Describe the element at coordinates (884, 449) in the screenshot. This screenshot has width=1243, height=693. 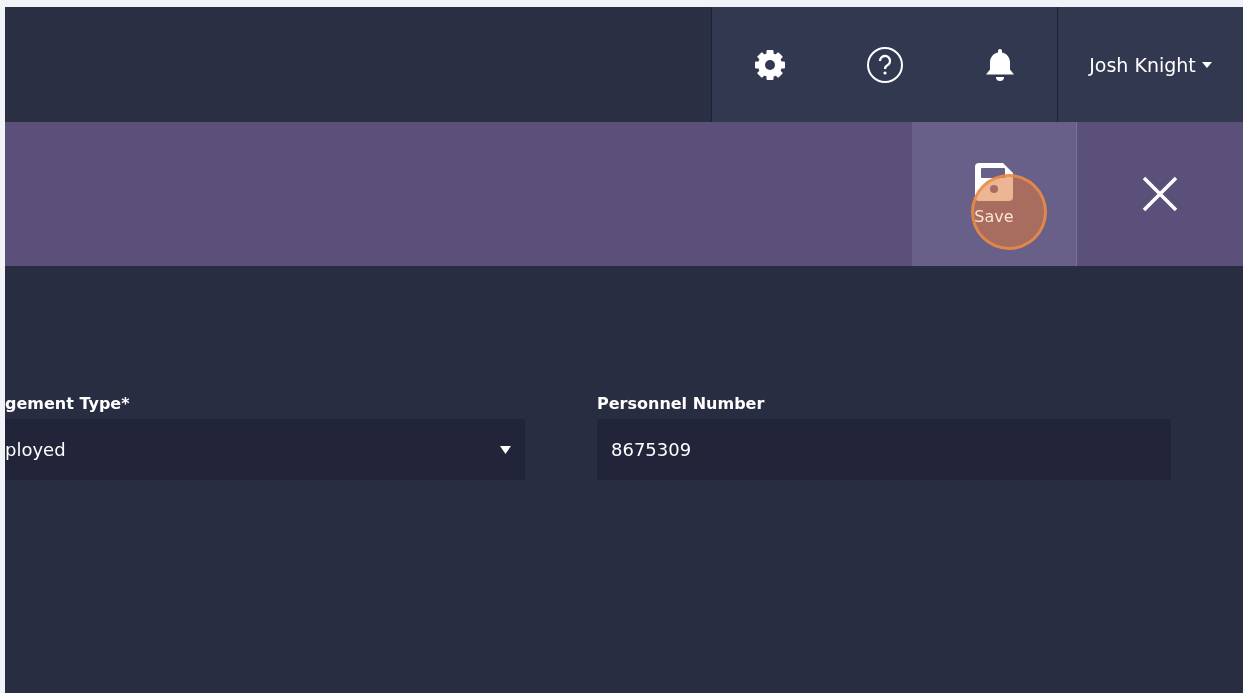
I see `input-field: 8675309` at that location.